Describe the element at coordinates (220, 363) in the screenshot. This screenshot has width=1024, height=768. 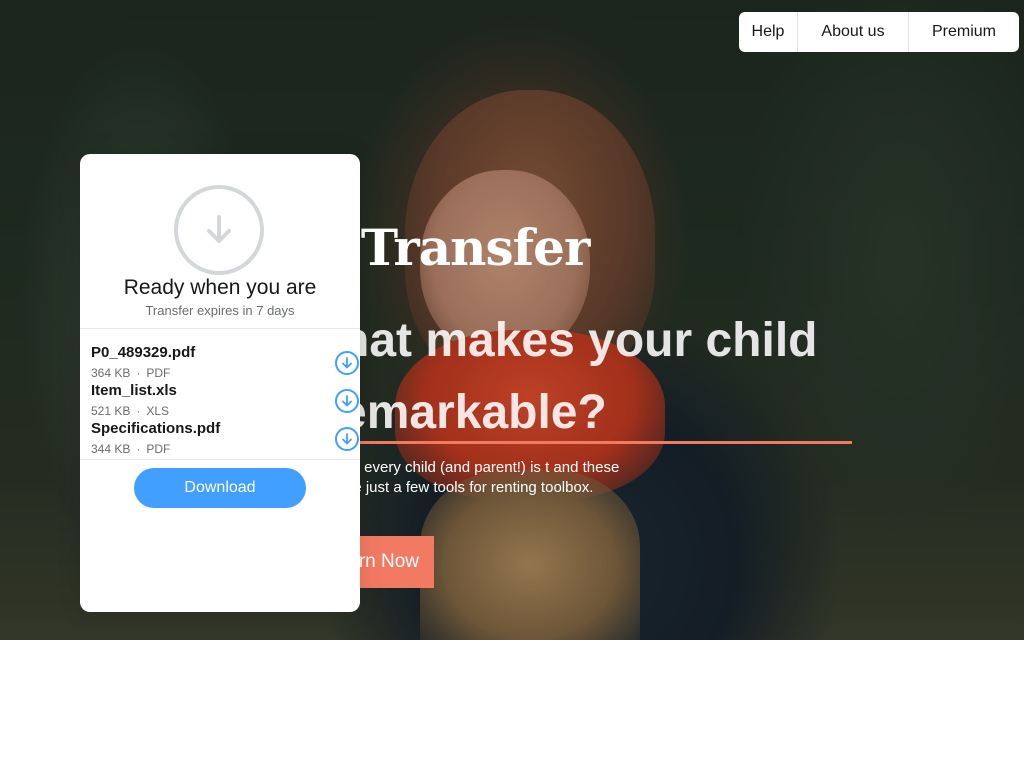
I see `file-item: P0_489329.pdf 364 KB · PDF` at that location.